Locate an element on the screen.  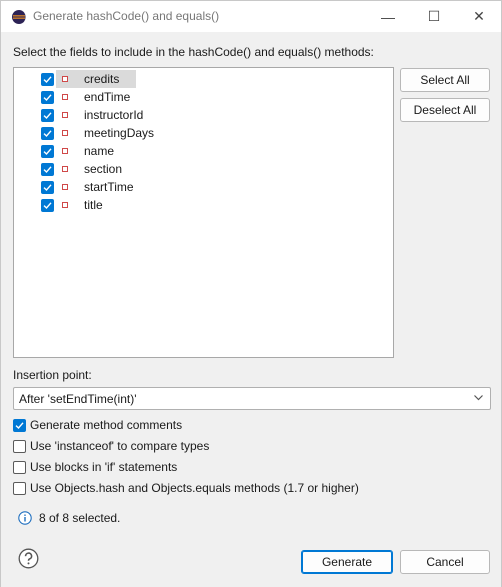
field-label: startTime is located at coordinates (109, 187).